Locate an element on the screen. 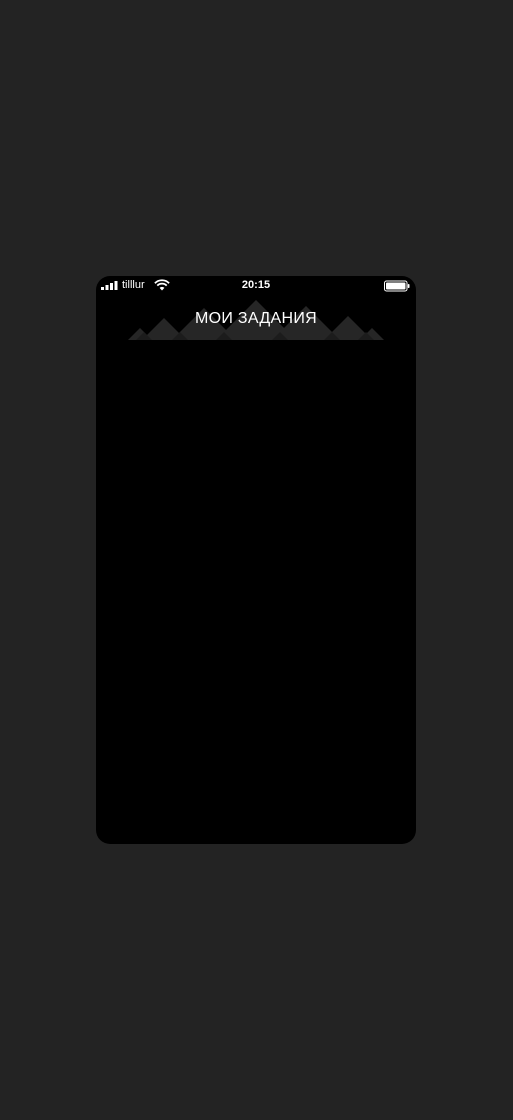  header: МОИ ЗАДАНИЯ is located at coordinates (256, 319).